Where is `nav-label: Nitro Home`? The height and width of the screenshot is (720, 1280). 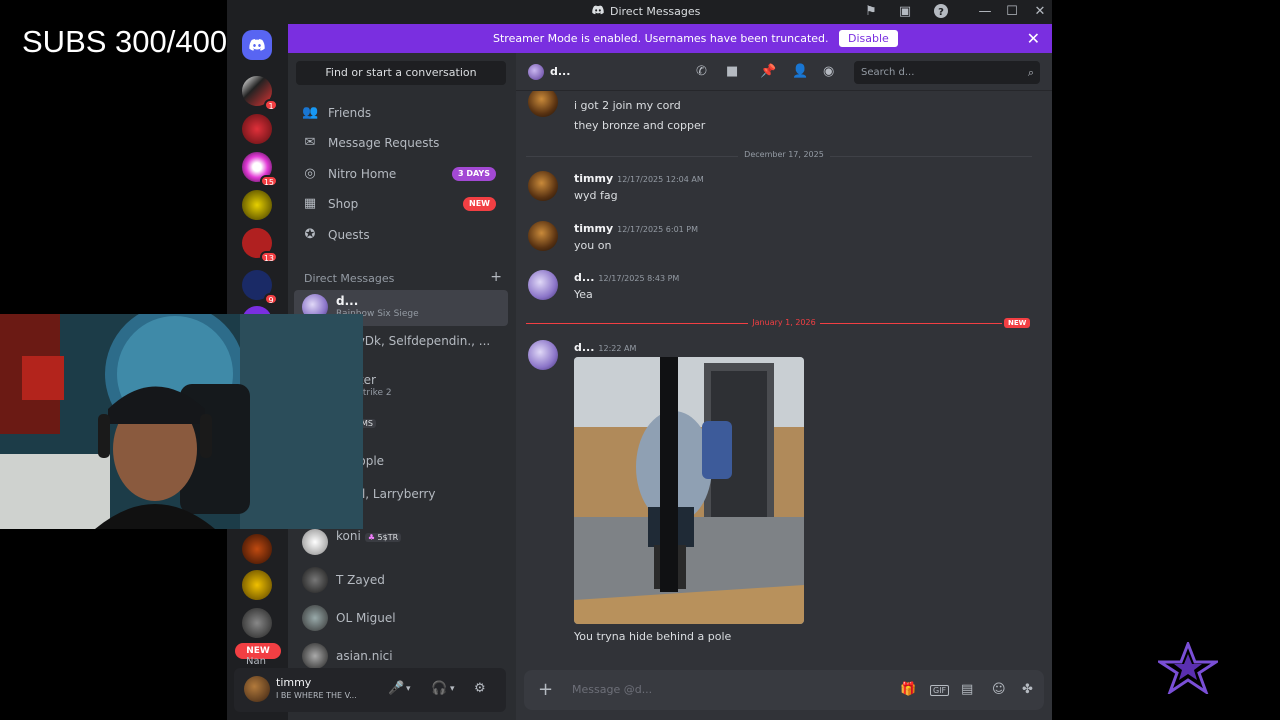
nav-label: Nitro Home is located at coordinates (362, 174).